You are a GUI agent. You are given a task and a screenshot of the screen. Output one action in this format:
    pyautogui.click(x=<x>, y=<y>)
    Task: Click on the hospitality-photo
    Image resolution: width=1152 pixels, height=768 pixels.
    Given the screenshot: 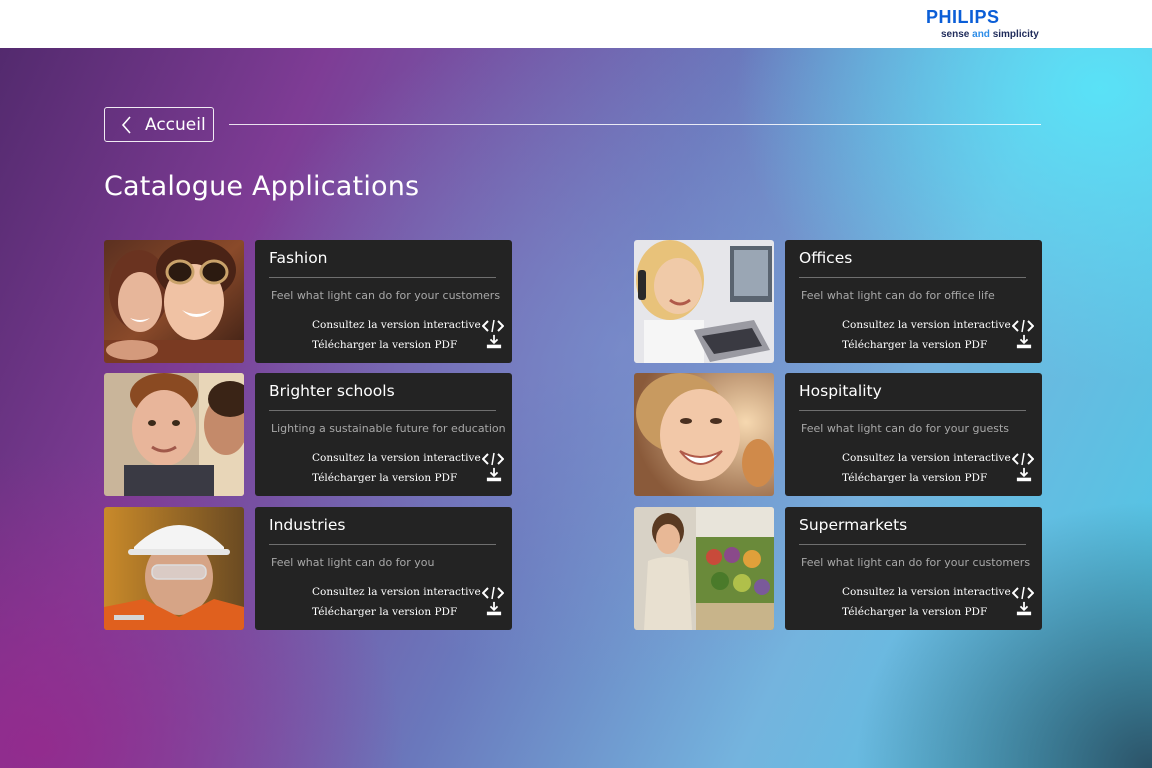 What is the action you would take?
    pyautogui.click(x=704, y=434)
    